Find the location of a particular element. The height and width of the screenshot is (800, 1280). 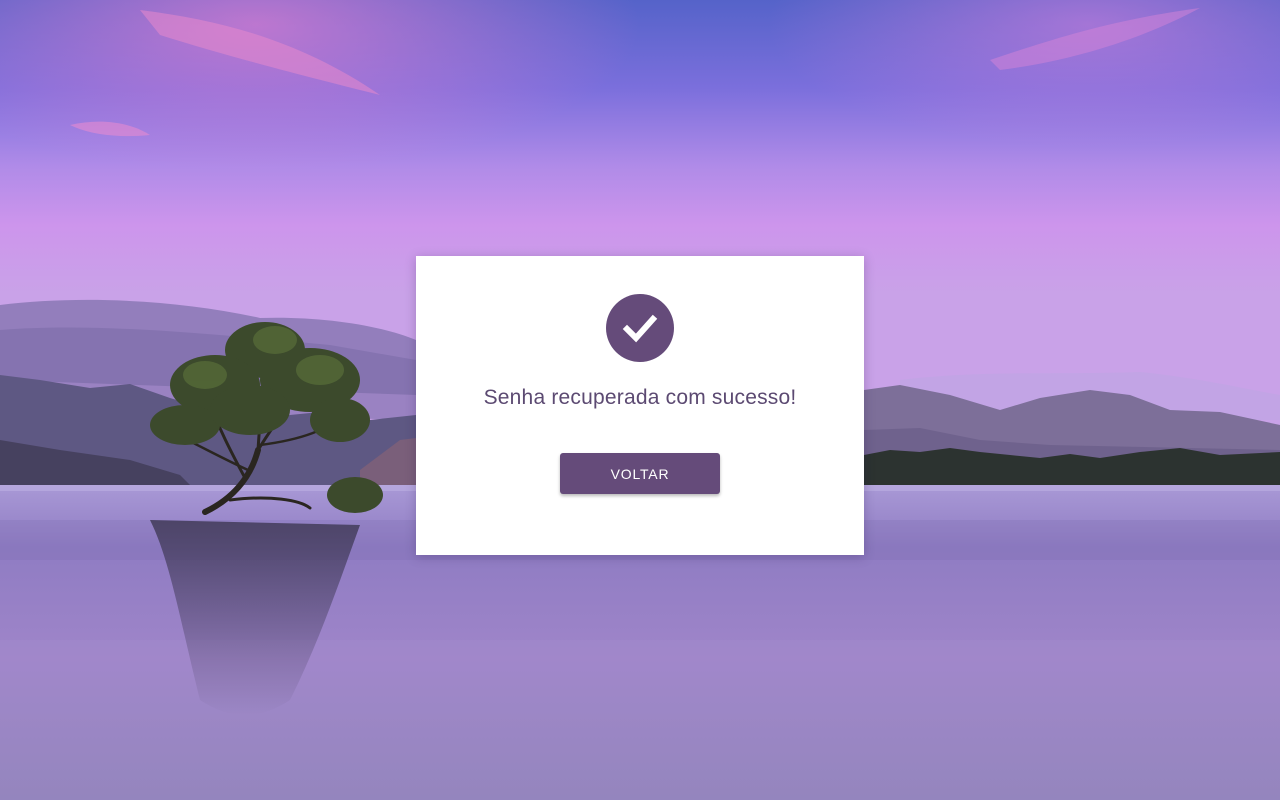

success-message: Senha recuperada com sucesso! is located at coordinates (640, 397).